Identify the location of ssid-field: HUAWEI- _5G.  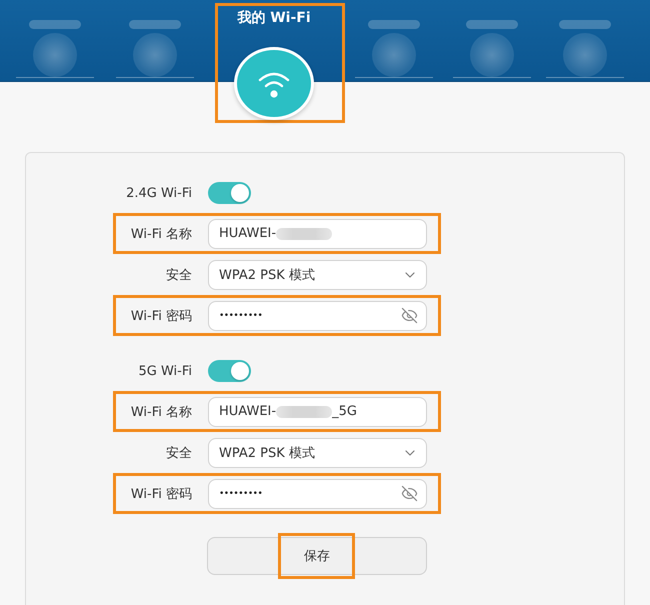
(317, 411).